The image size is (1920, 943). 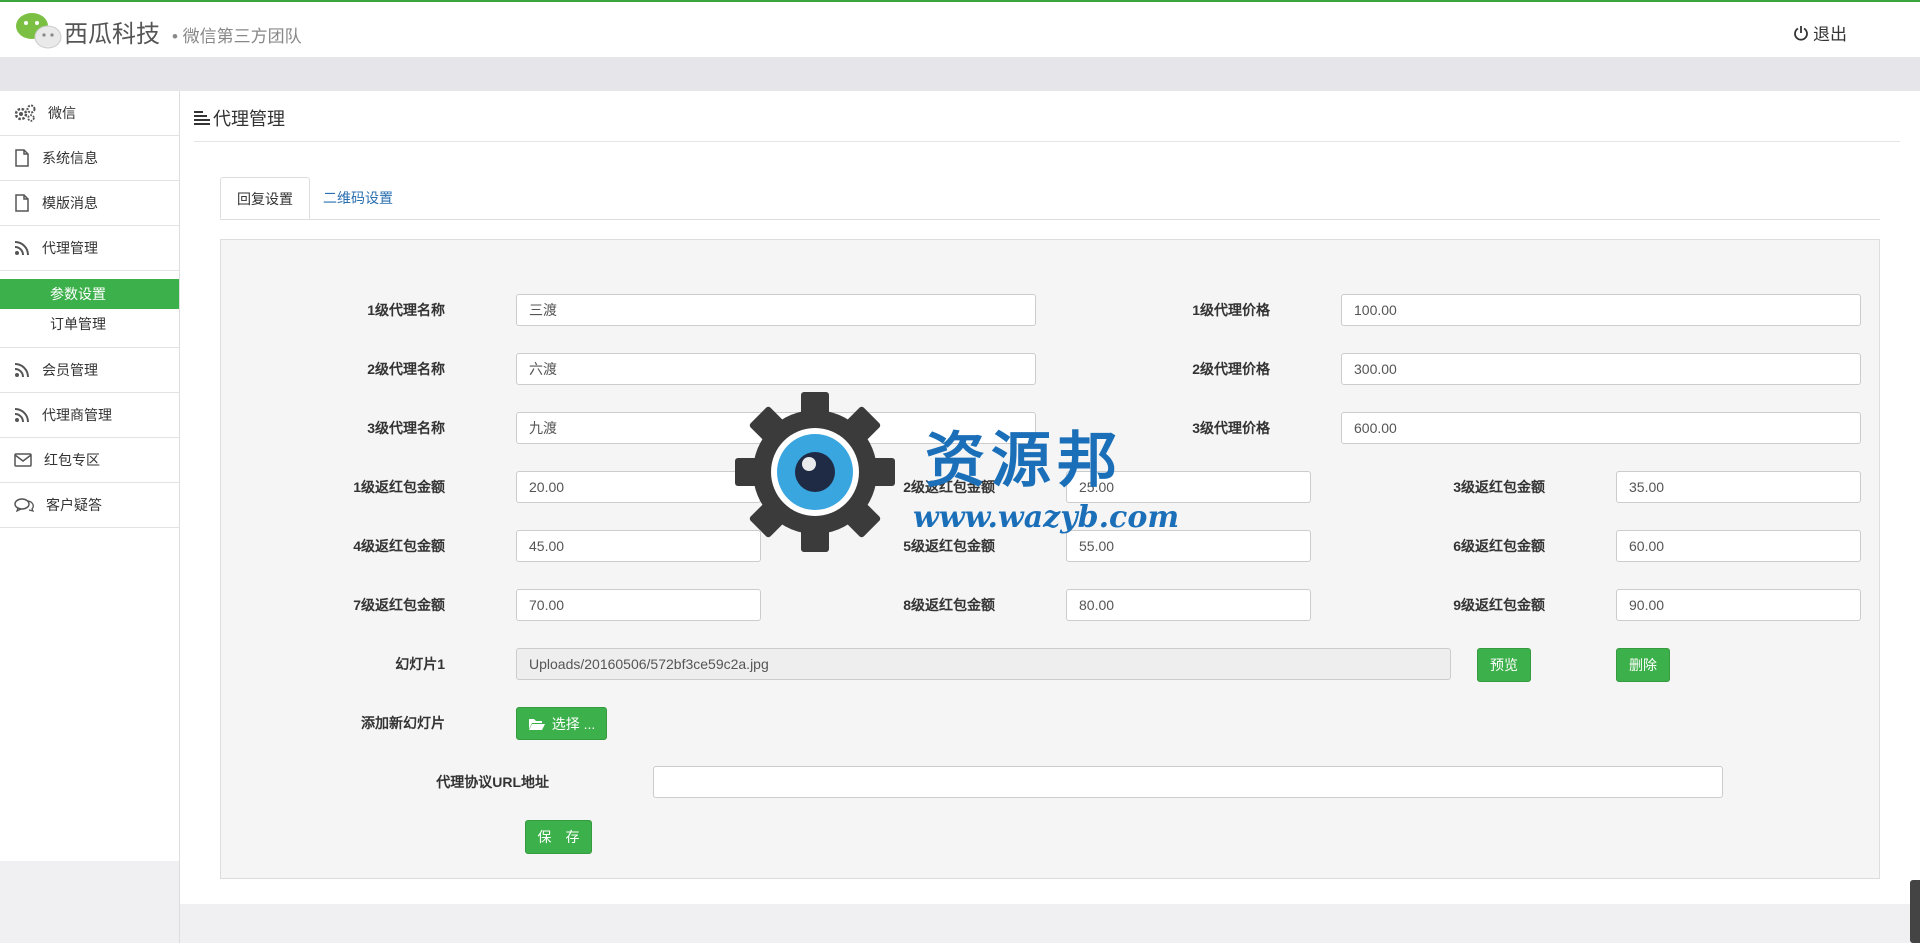 What do you see at coordinates (74, 505) in the screenshot?
I see `sidebar-item-label: 客户疑答` at bounding box center [74, 505].